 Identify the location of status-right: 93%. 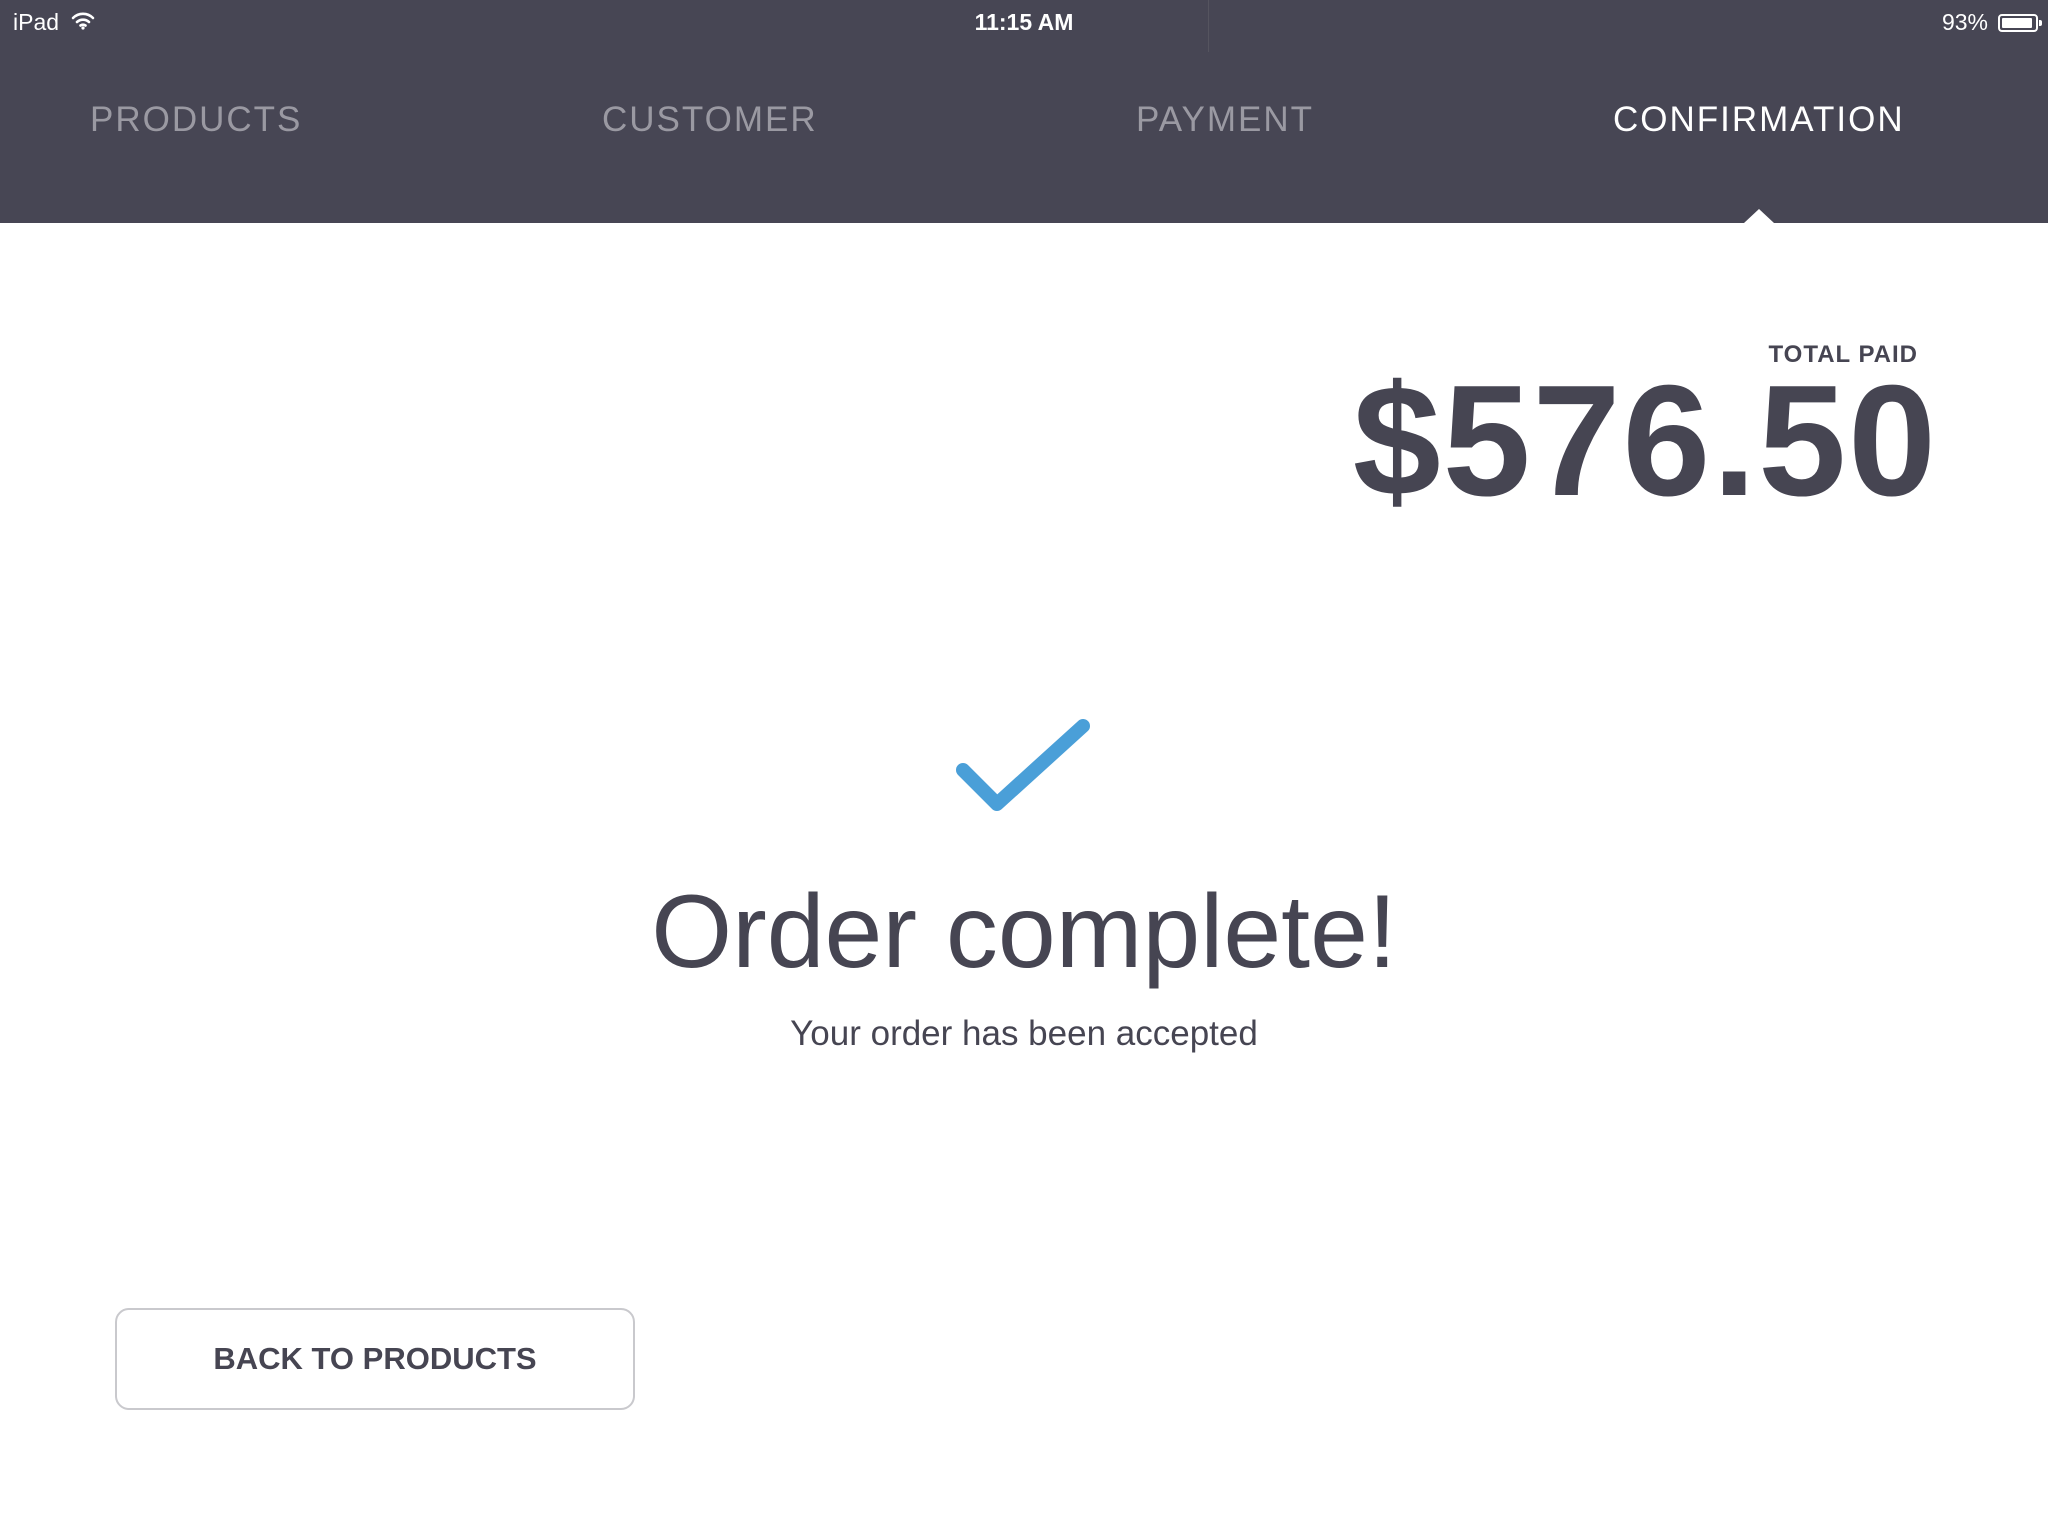
(1991, 22).